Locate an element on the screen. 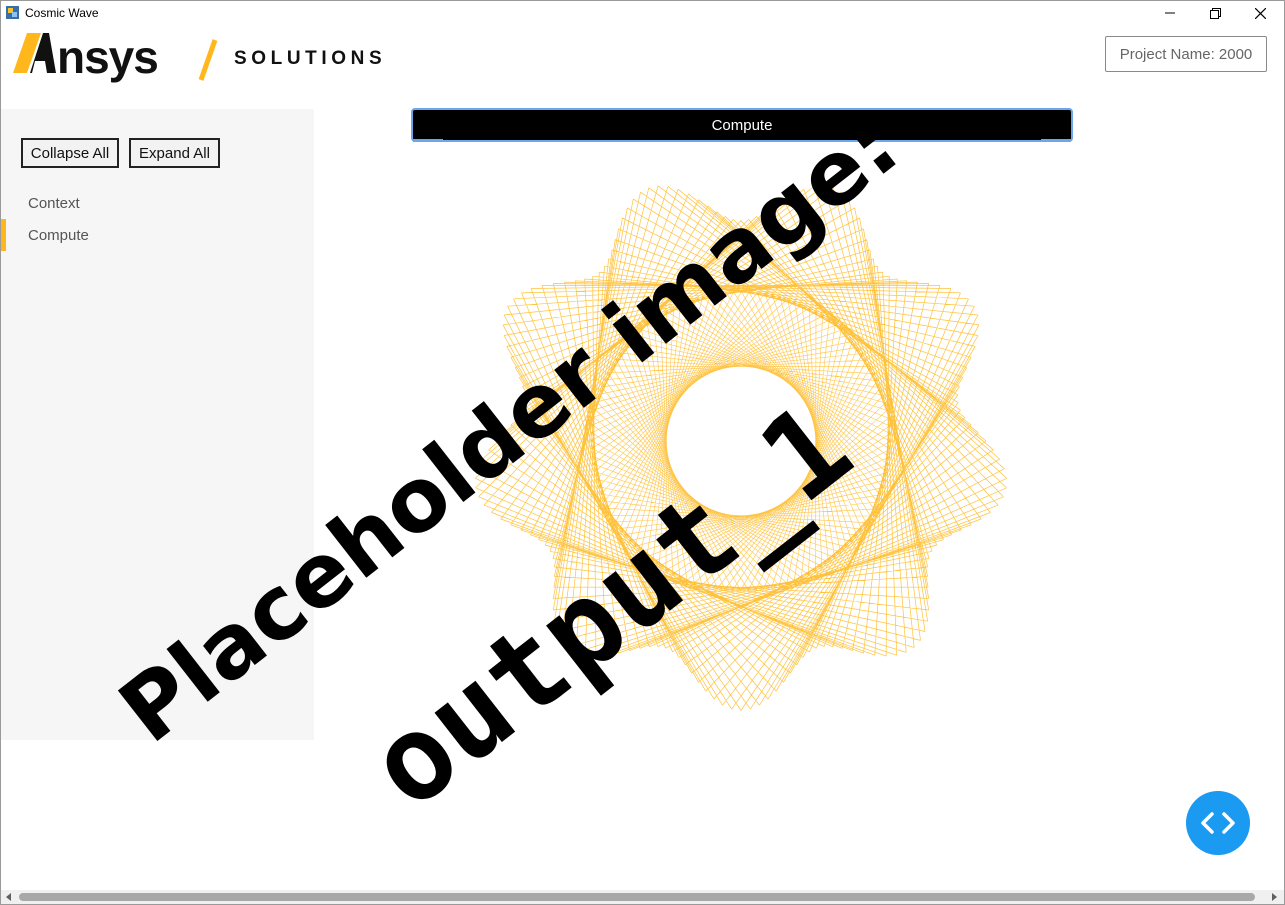 This screenshot has width=1285, height=905. app-icon is located at coordinates (12, 12).